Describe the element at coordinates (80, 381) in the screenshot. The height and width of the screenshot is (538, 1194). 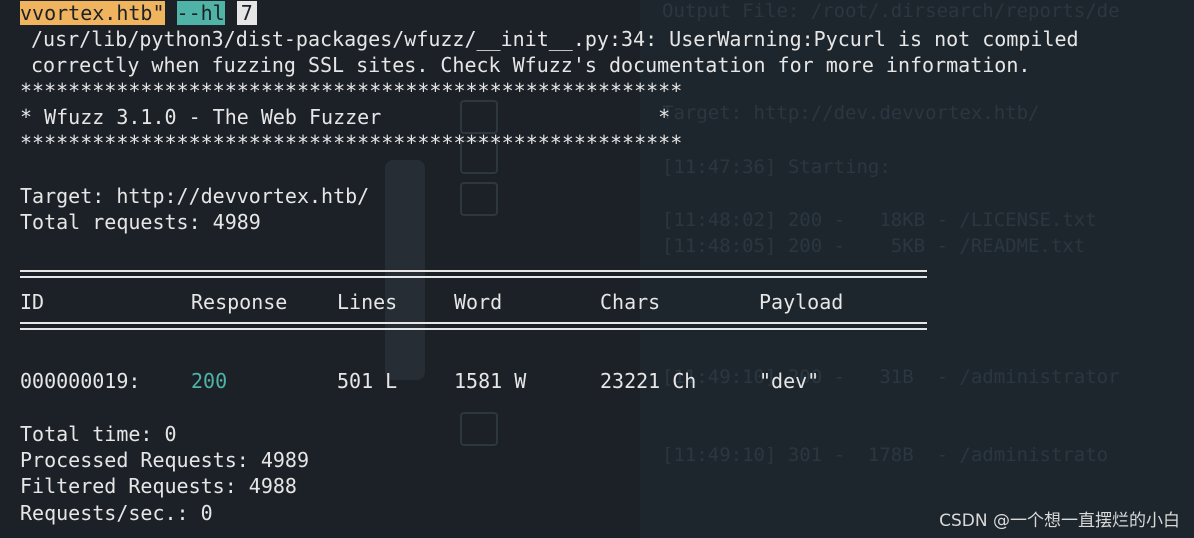
I see `row-id: 000000019:` at that location.